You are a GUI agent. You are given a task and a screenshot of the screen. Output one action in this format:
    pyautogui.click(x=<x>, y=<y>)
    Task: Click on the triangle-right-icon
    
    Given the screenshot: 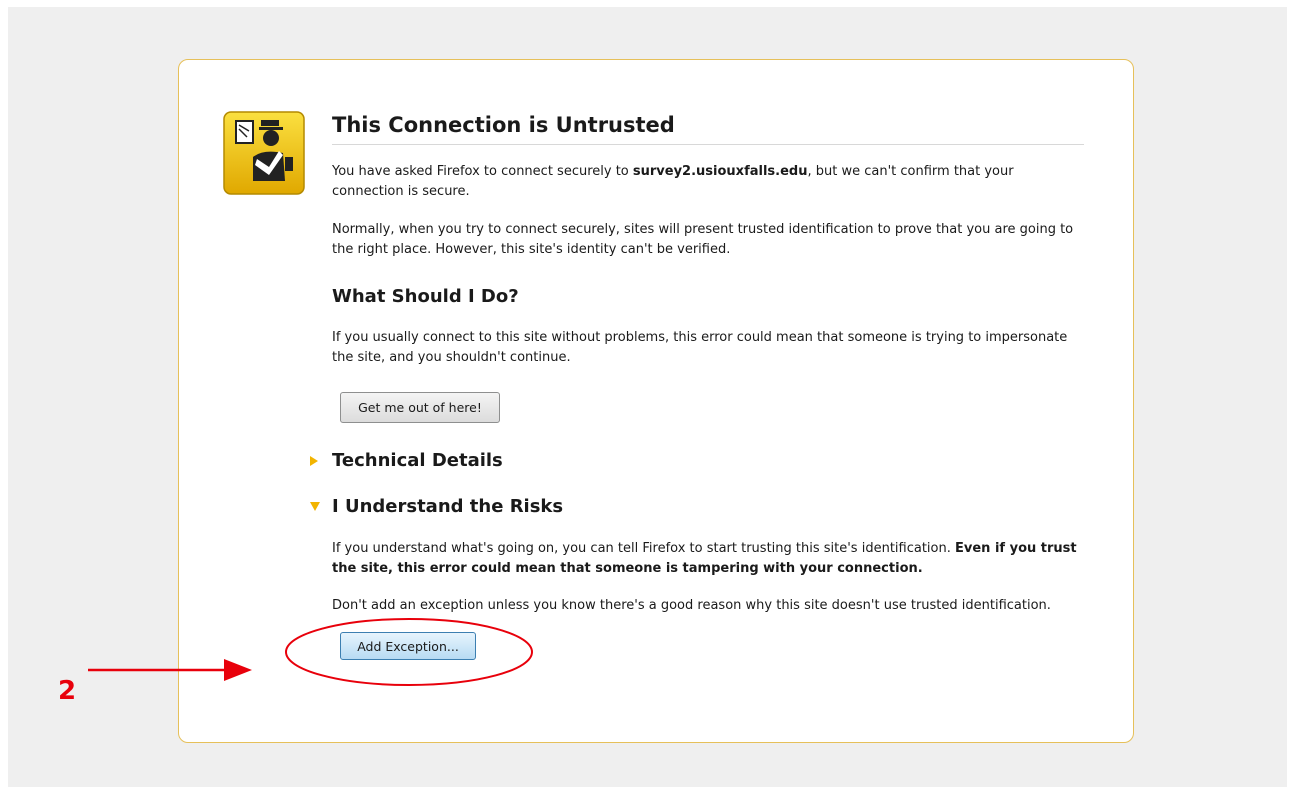 What is the action you would take?
    pyautogui.click(x=314, y=460)
    